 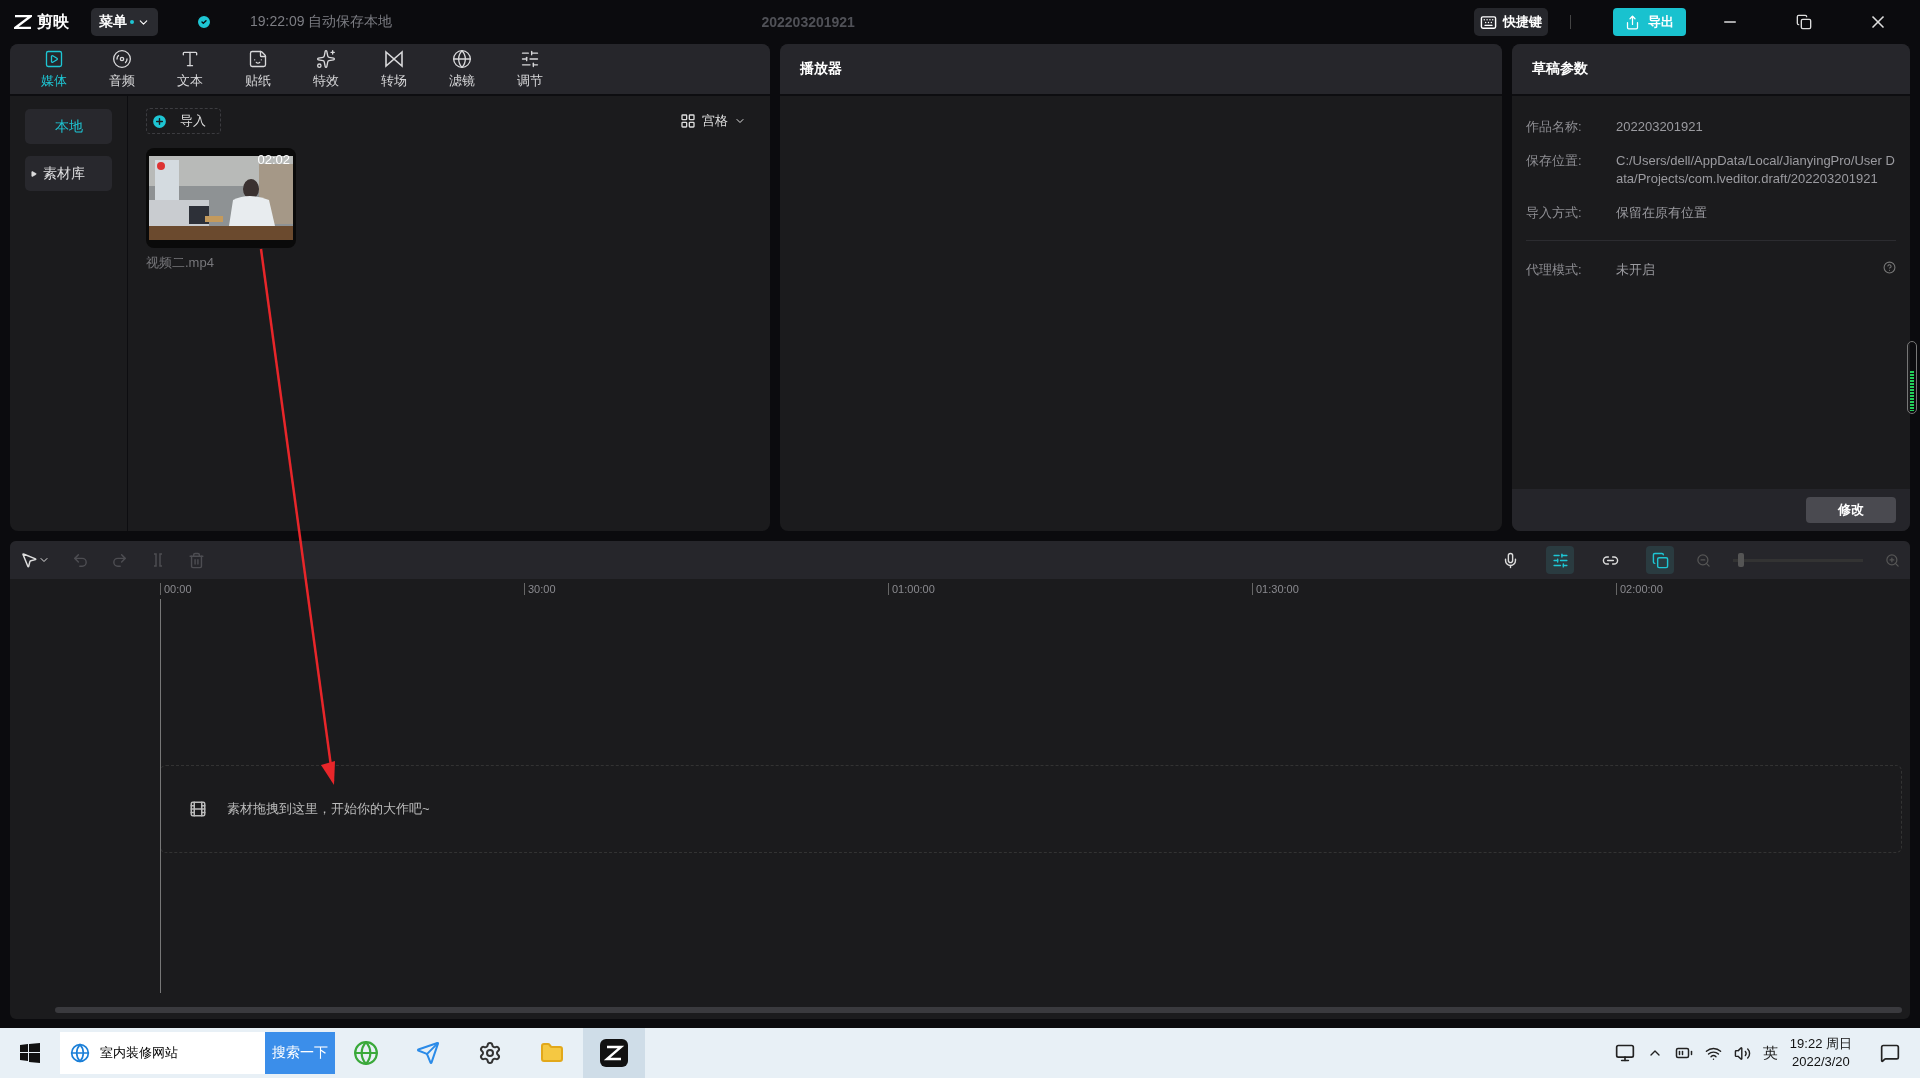 What do you see at coordinates (688, 121) in the screenshot?
I see `grid-icon` at bounding box center [688, 121].